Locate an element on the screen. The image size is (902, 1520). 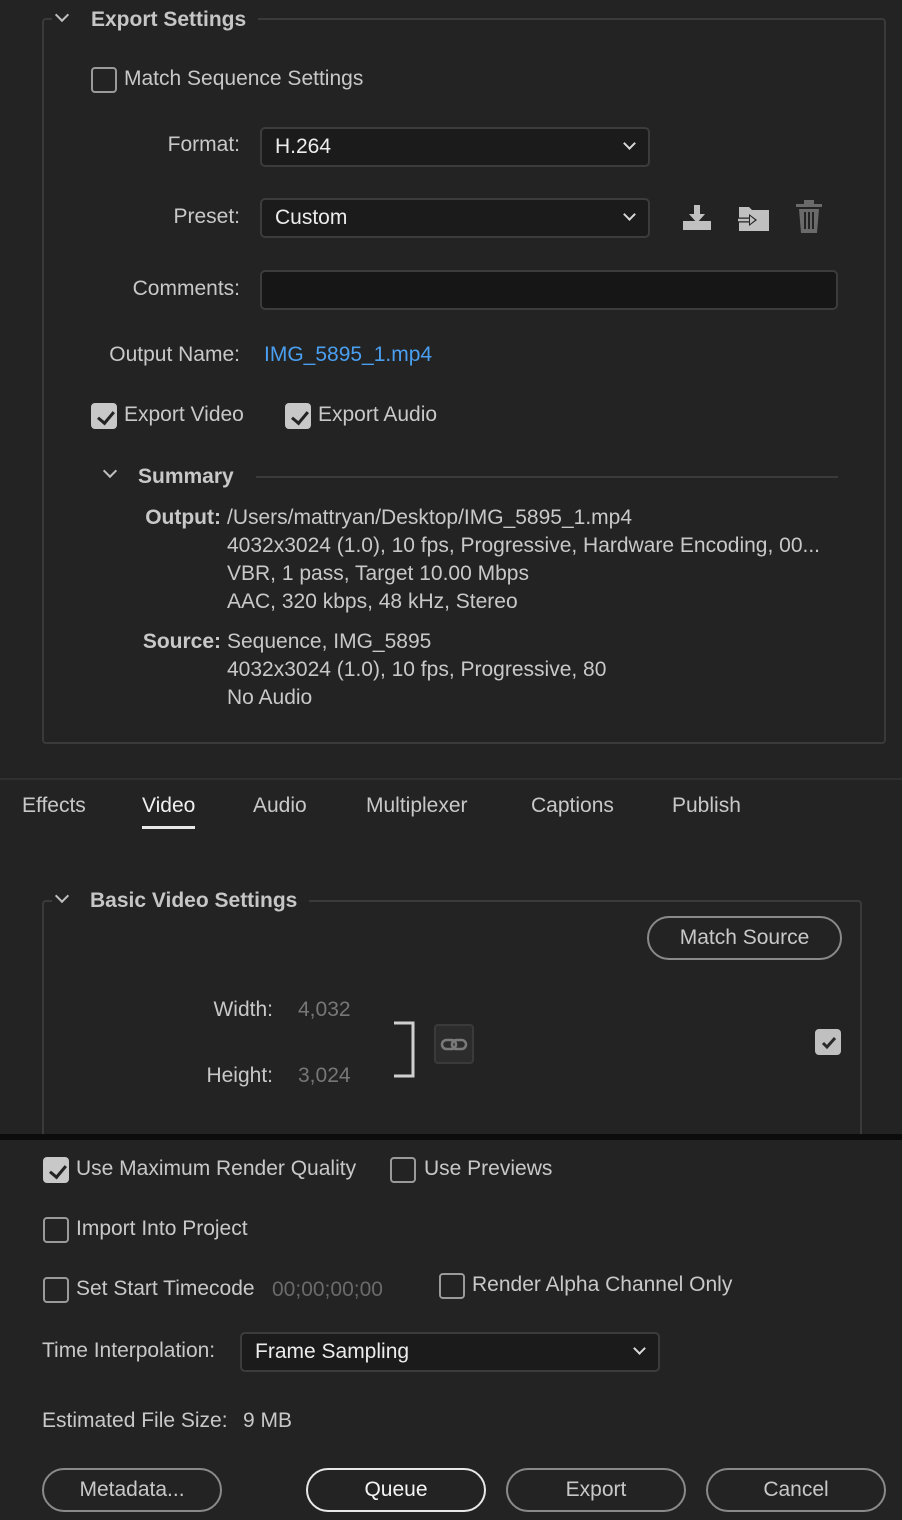
preset-value: Custom is located at coordinates (311, 217).